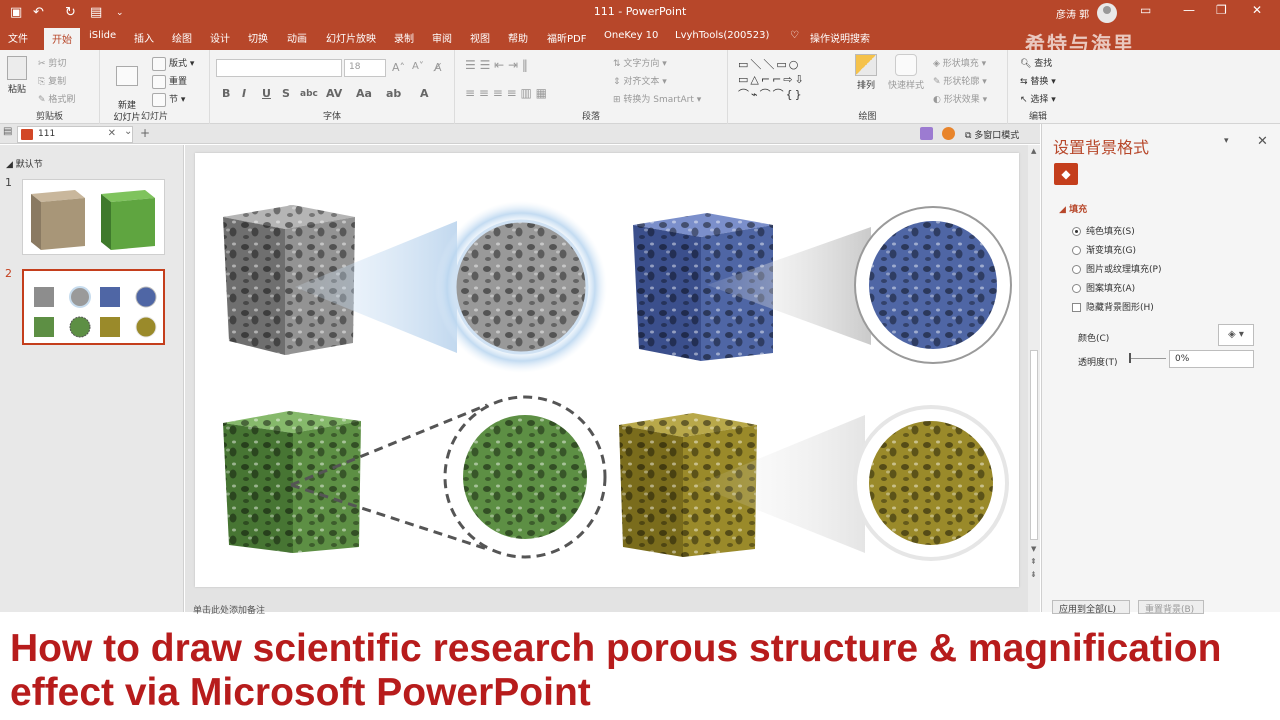 This screenshot has width=1280, height=720. Describe the element at coordinates (404, 37) in the screenshot. I see `tab-record: 录制` at that location.